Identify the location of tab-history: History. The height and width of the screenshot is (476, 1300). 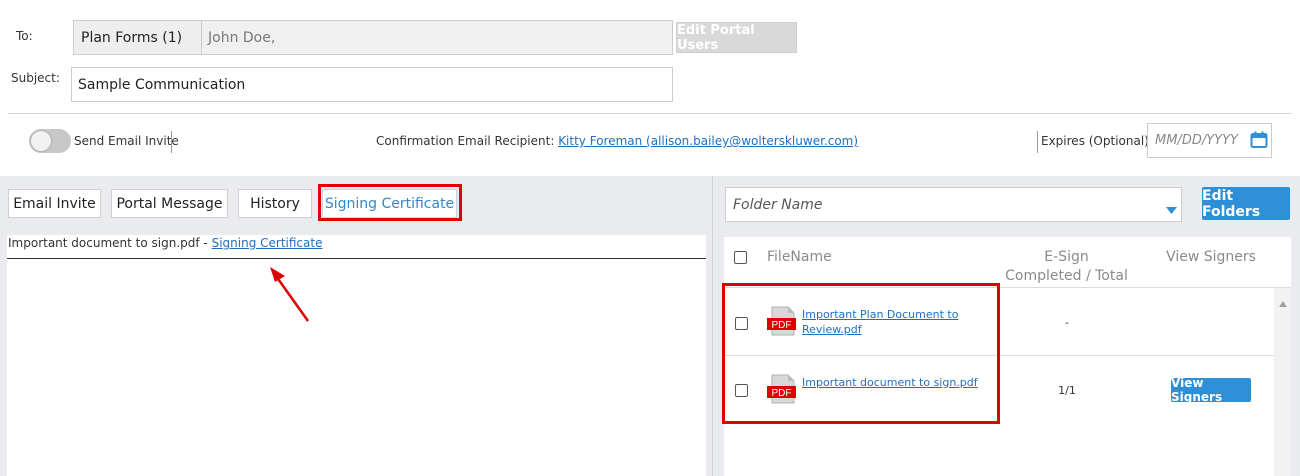
(275, 203).